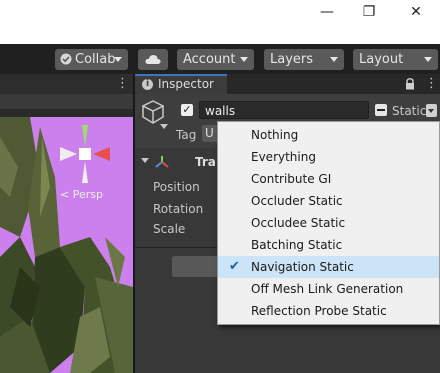 Image resolution: width=440 pixels, height=373 pixels. I want to click on close-icon: ✕, so click(416, 12).